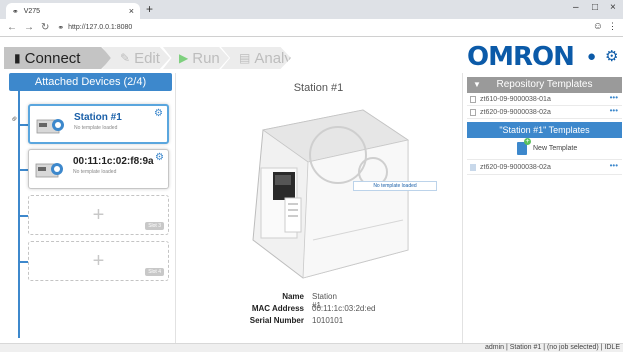 The height and width of the screenshot is (352, 623). What do you see at coordinates (147, 58) in the screenshot?
I see `step-edit-label: Edit` at bounding box center [147, 58].